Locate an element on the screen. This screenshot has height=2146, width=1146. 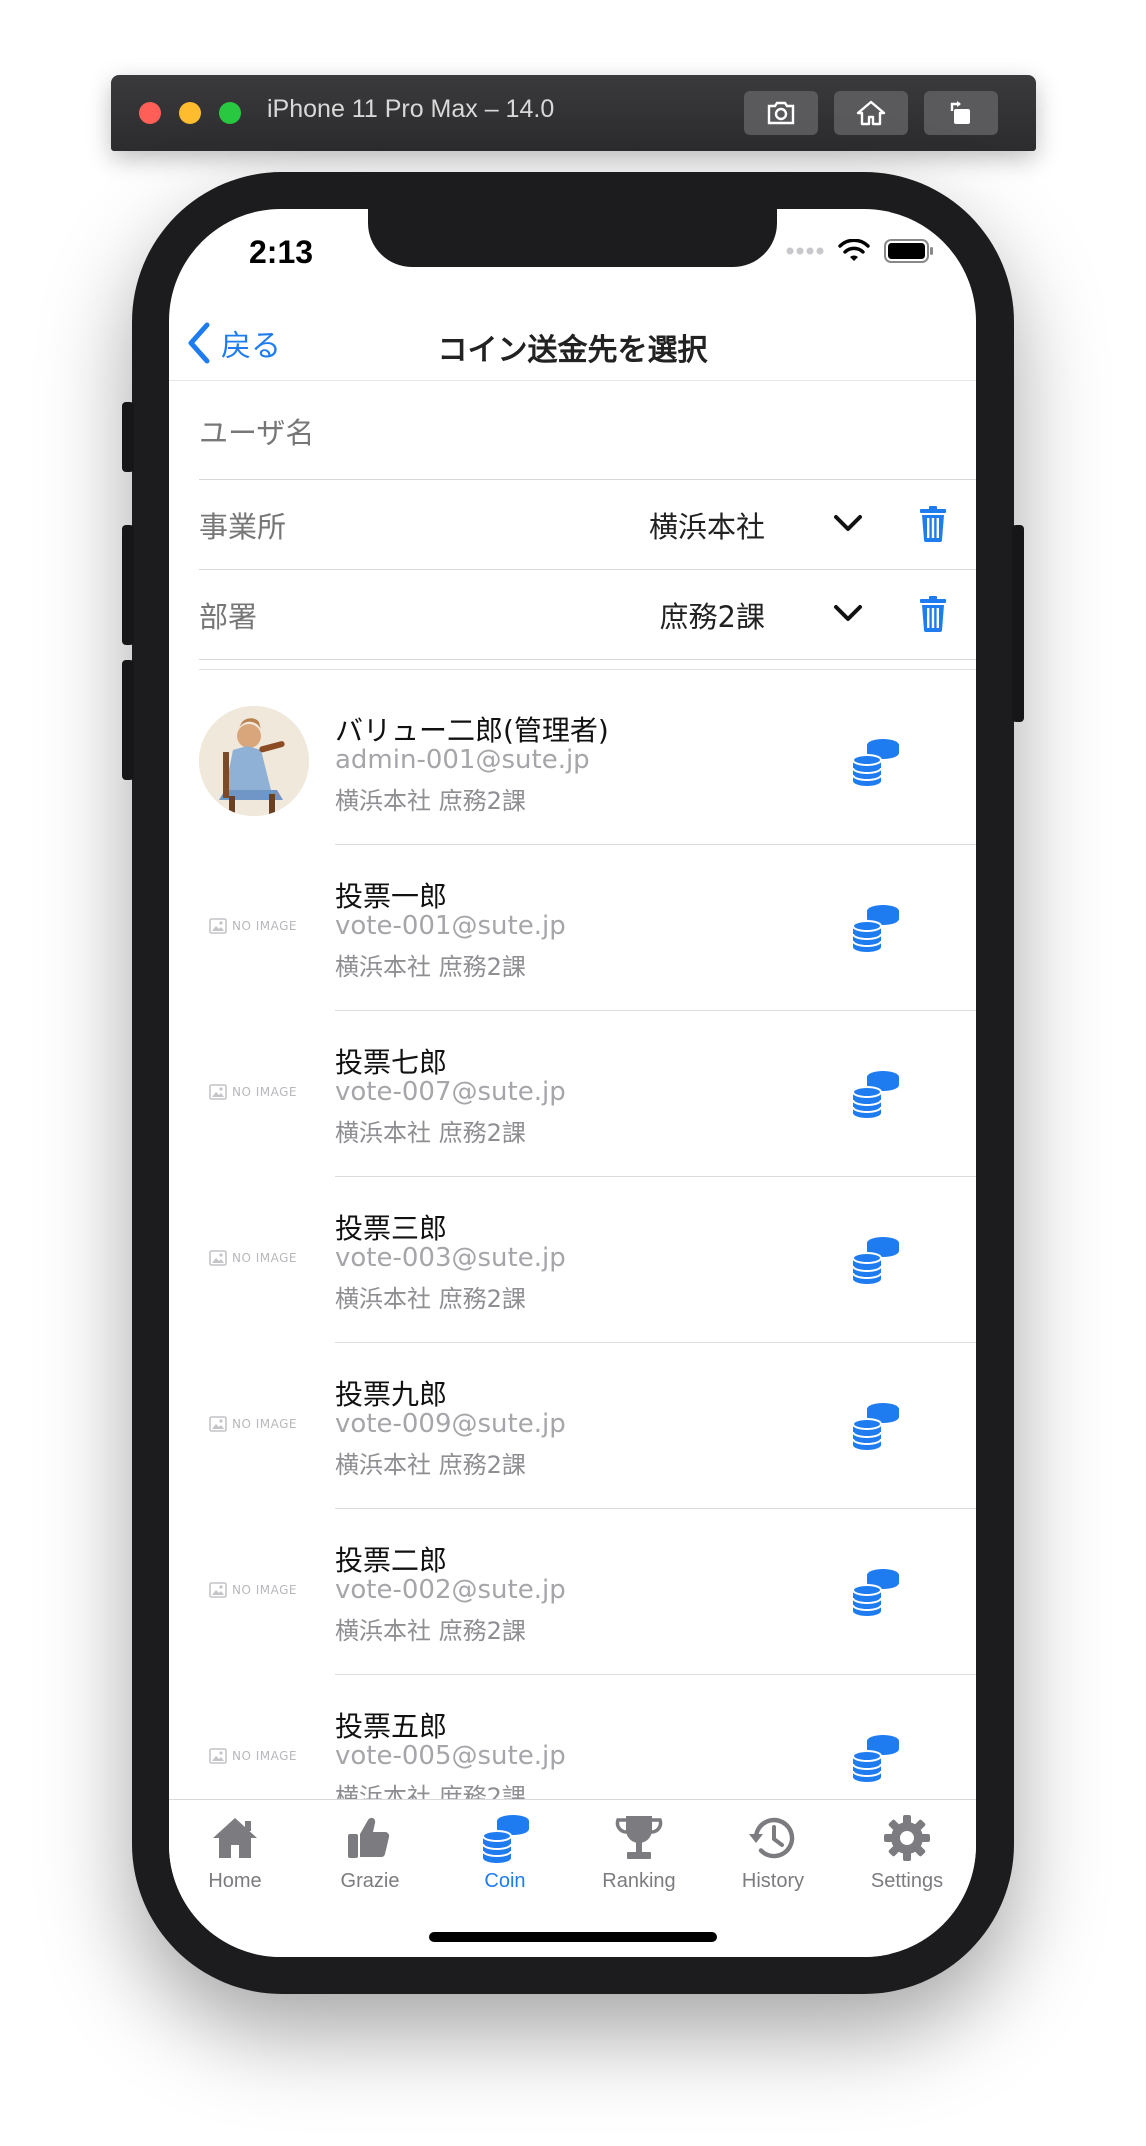
user-email: vote-007@sute.jp is located at coordinates (450, 1092).